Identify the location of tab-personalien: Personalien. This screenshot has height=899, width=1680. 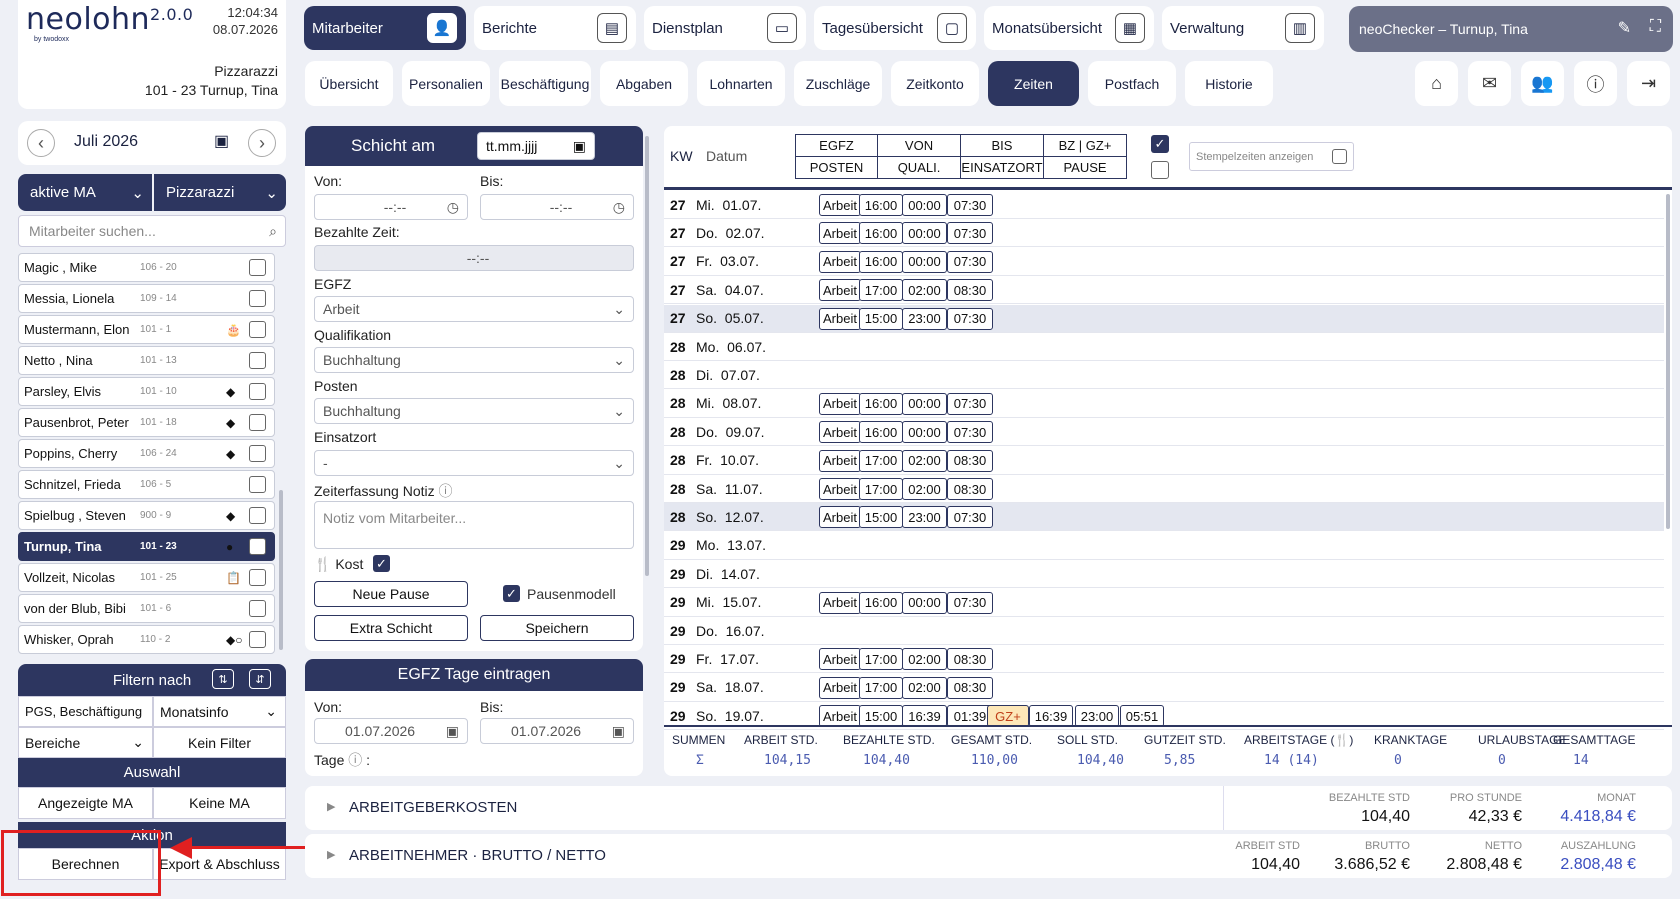
(446, 83).